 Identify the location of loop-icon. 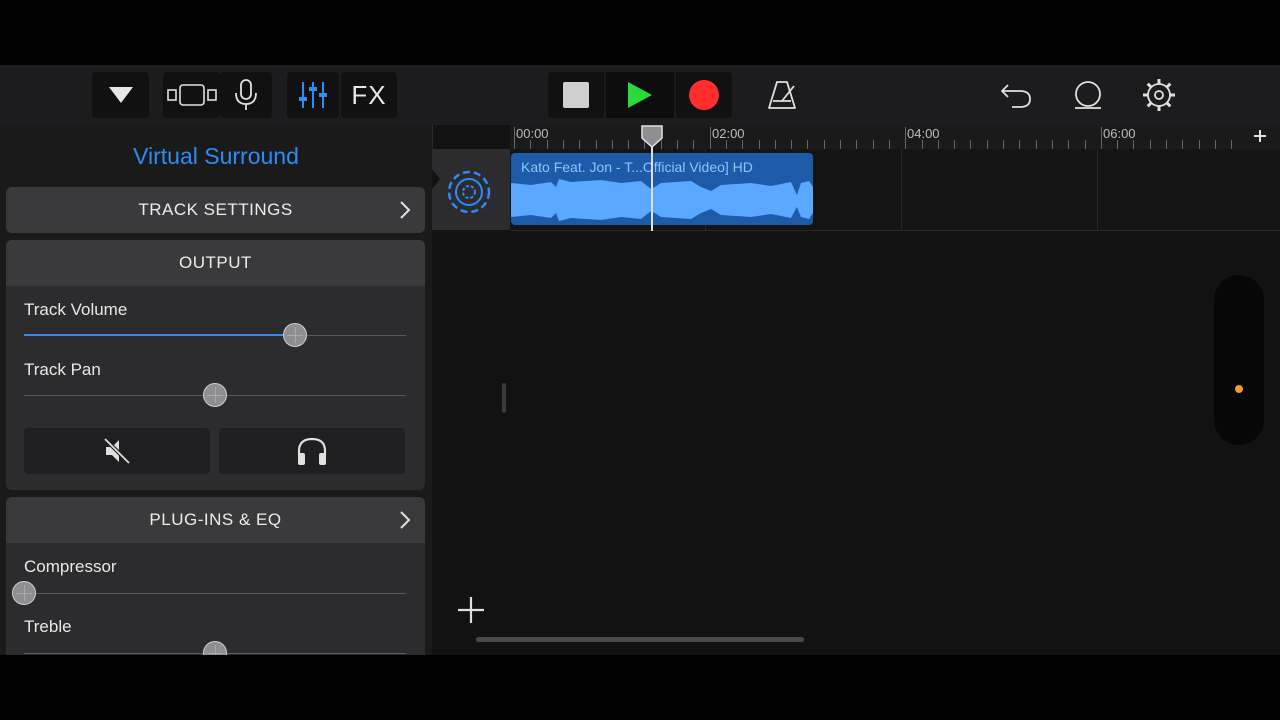
(1088, 95).